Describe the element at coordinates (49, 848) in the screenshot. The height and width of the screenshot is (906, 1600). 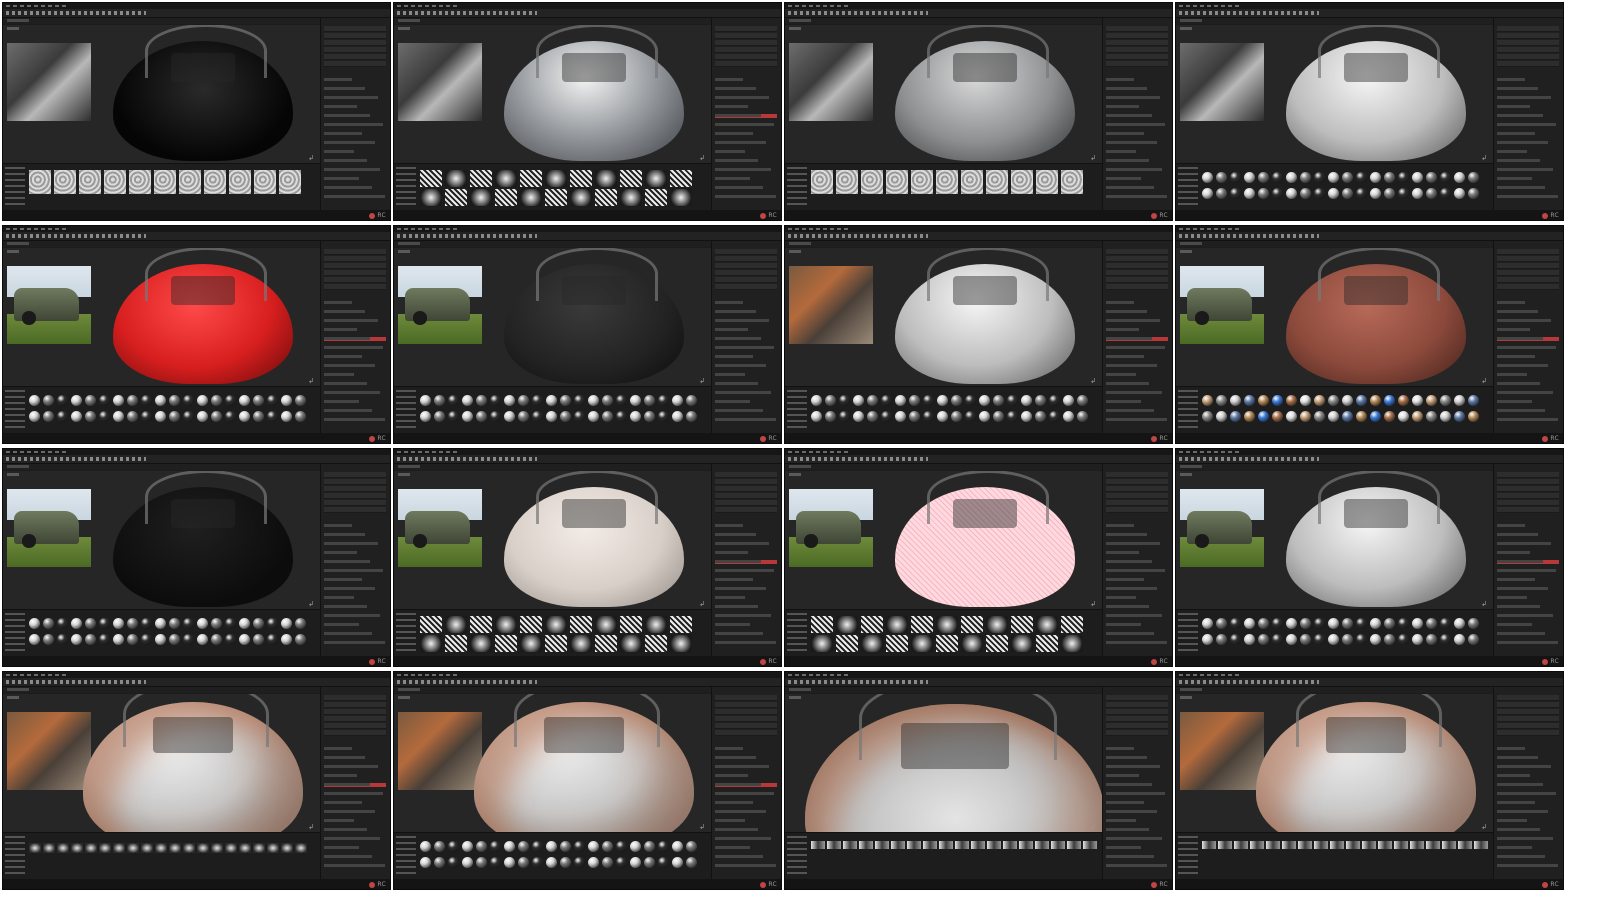
I see `brush-preset-thumb` at that location.